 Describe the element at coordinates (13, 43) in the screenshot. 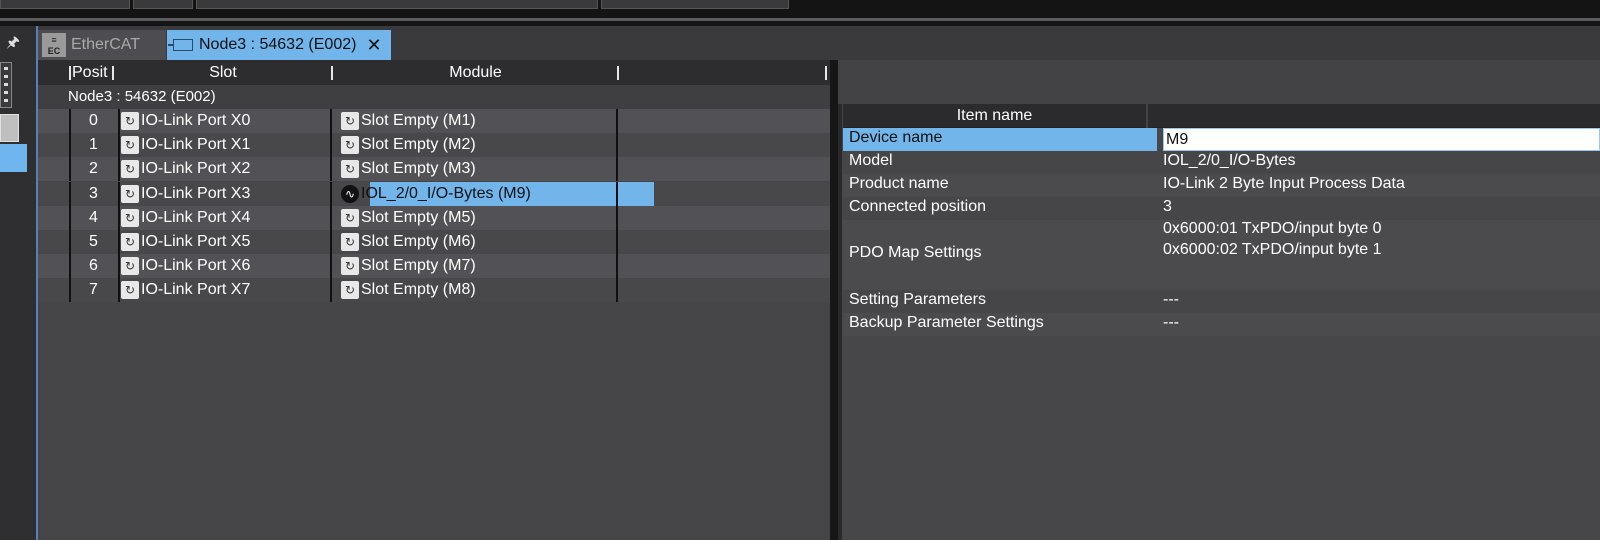

I see `pin-icon: 🖈` at that location.